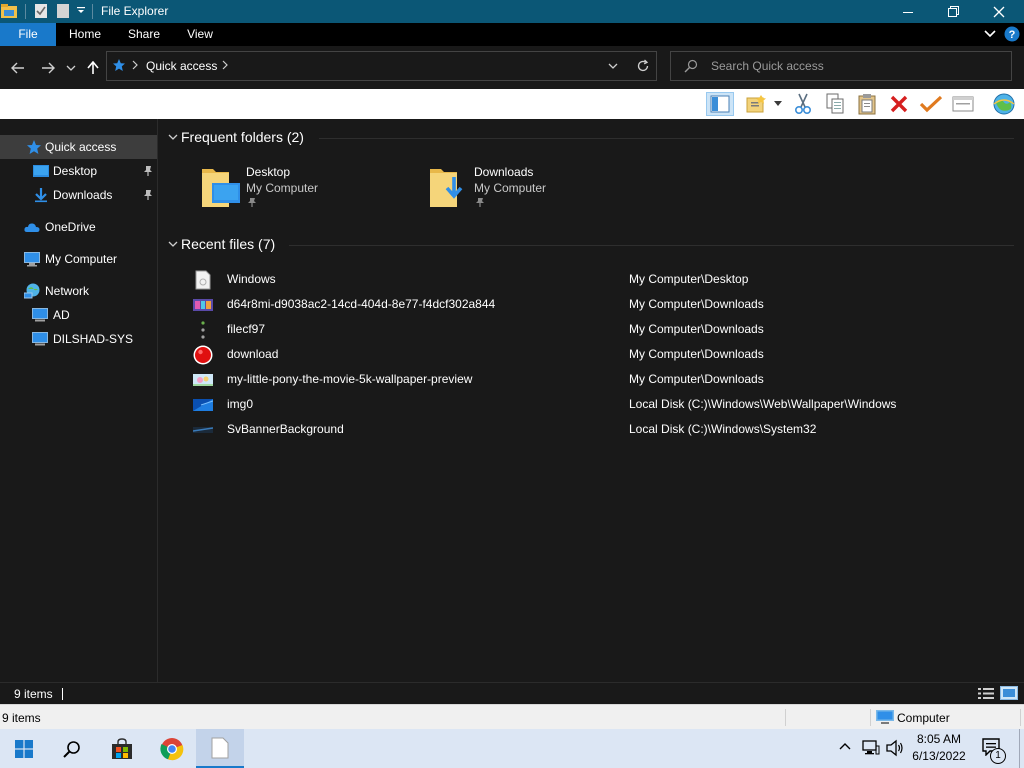  Describe the element at coordinates (527, 191) in the screenshot. I see `folder-tile-downloads: Downloads My Computer` at that location.